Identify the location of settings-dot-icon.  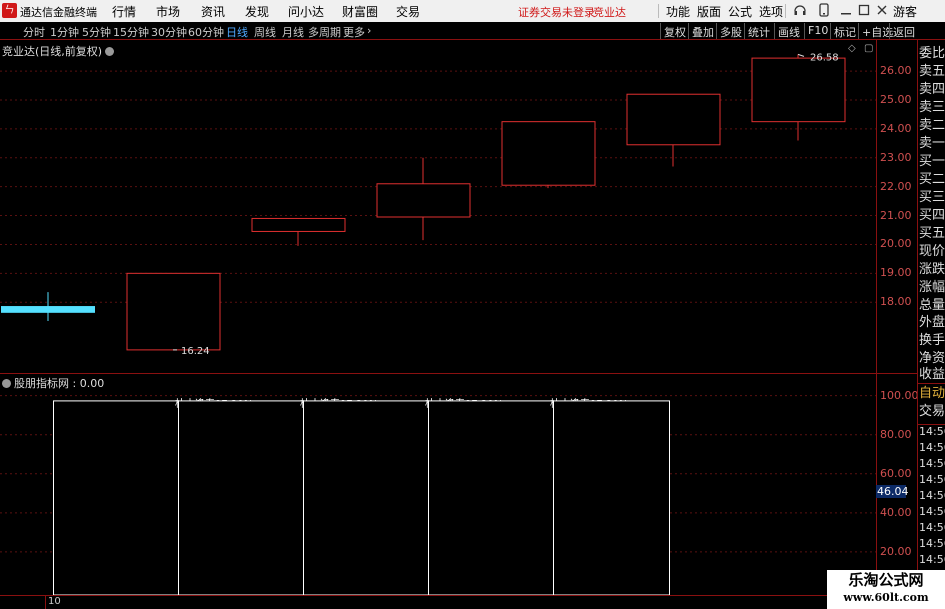
(110, 51).